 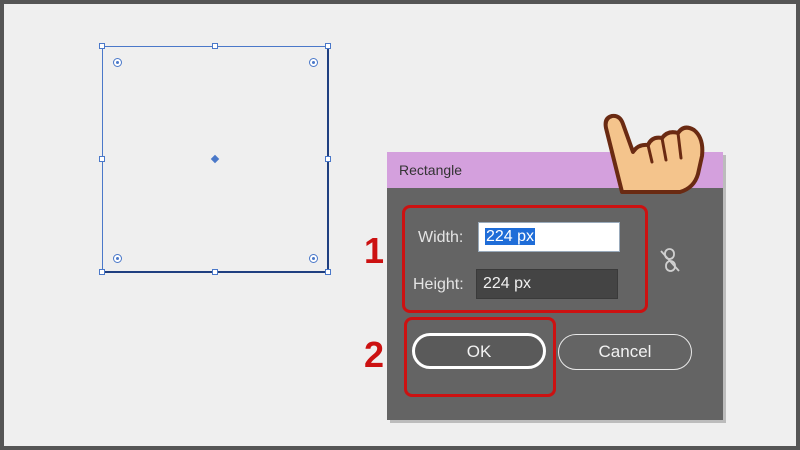 I want to click on unlink-chain-icon, so click(x=670, y=260).